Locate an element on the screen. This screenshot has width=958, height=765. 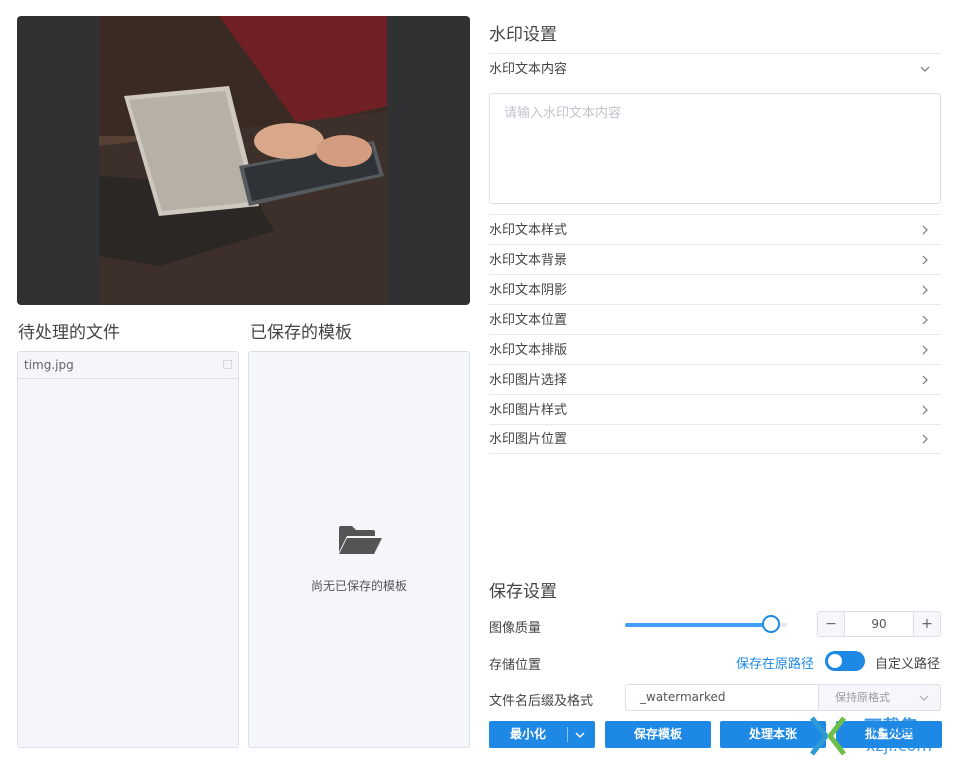
accordion-text-style: 水印文本样式 is located at coordinates (715, 230).